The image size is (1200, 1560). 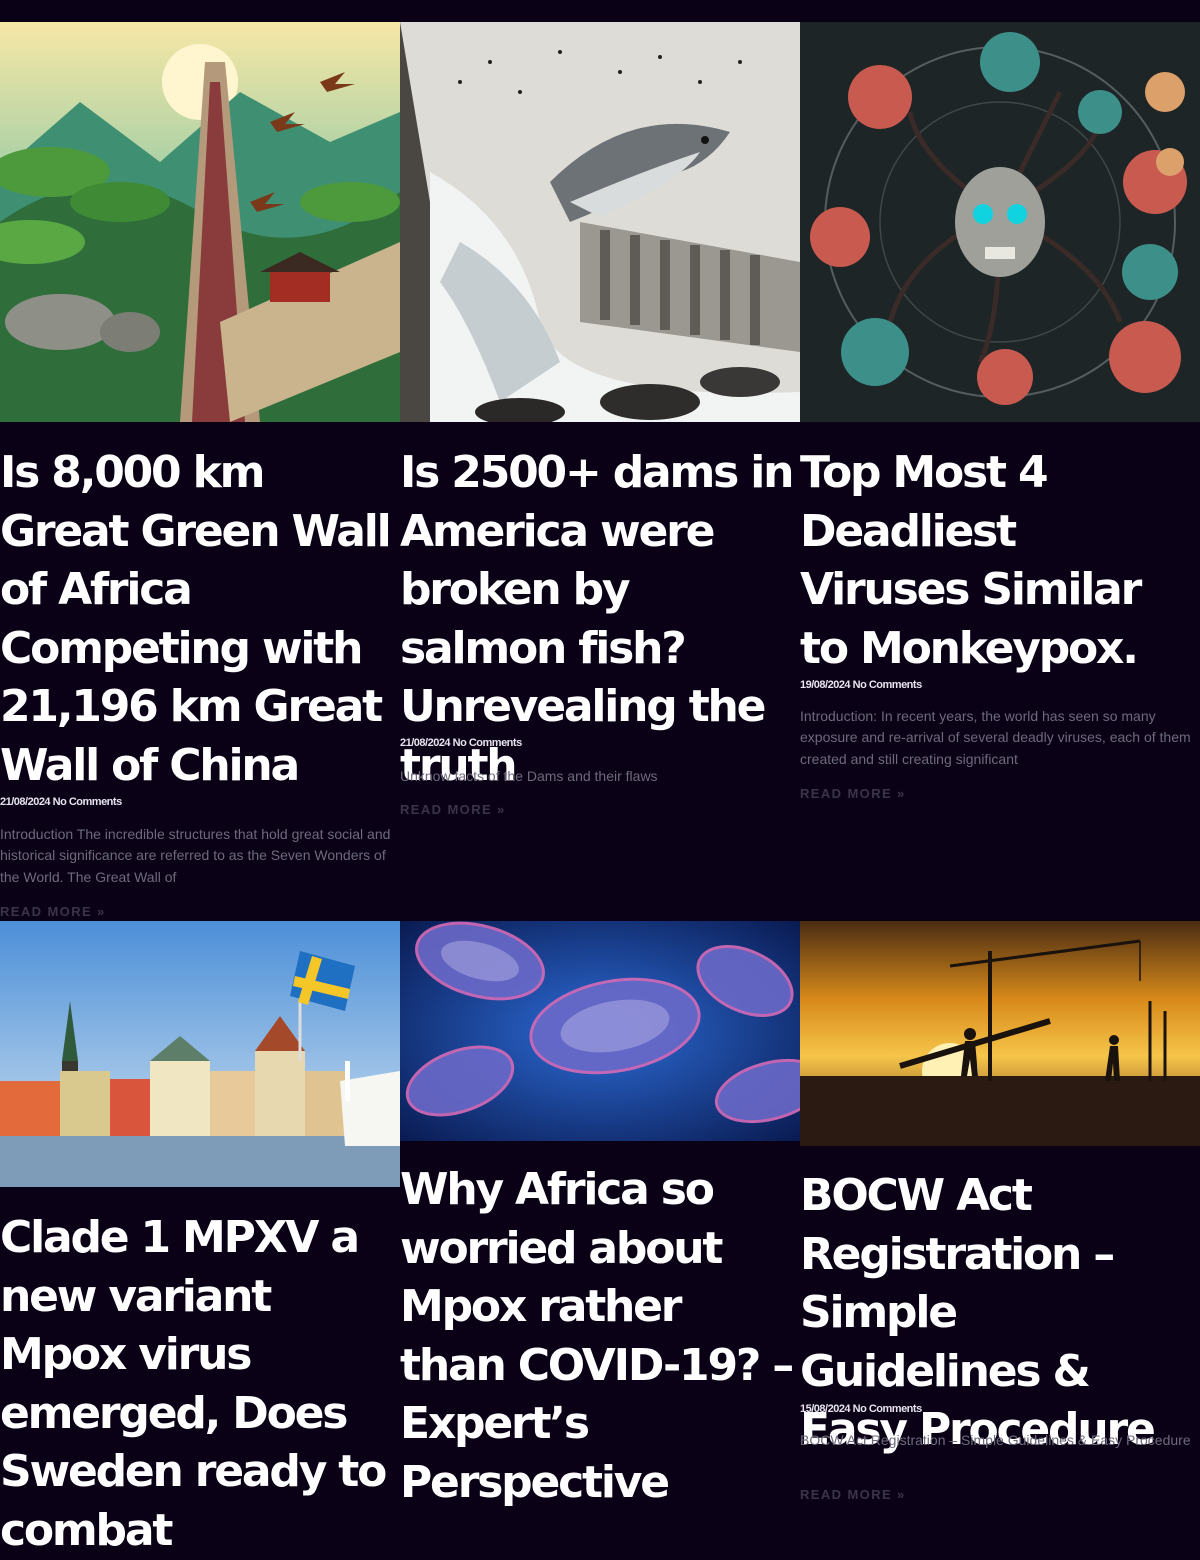 I want to click on mpox-virus-image, so click(x=600, y=1031).